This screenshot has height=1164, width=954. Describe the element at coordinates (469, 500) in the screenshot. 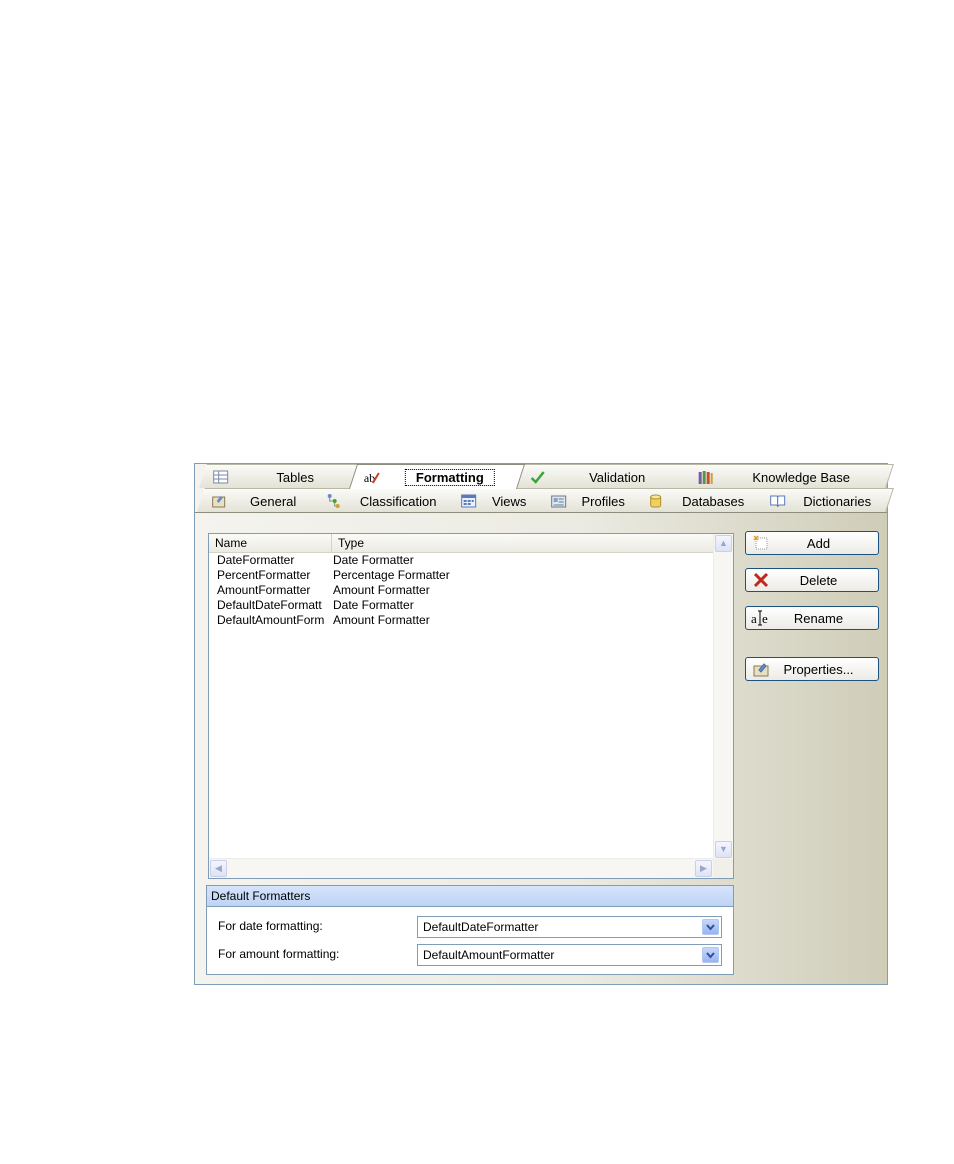

I see `views-icon` at that location.